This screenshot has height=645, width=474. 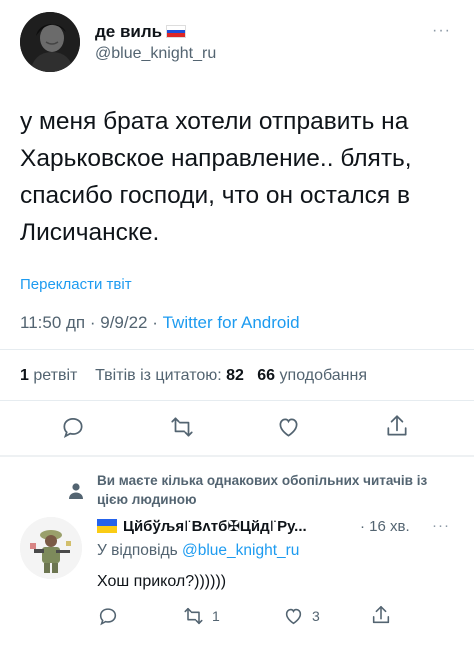 I want to click on ukraine-flag-icon, so click(x=107, y=526).